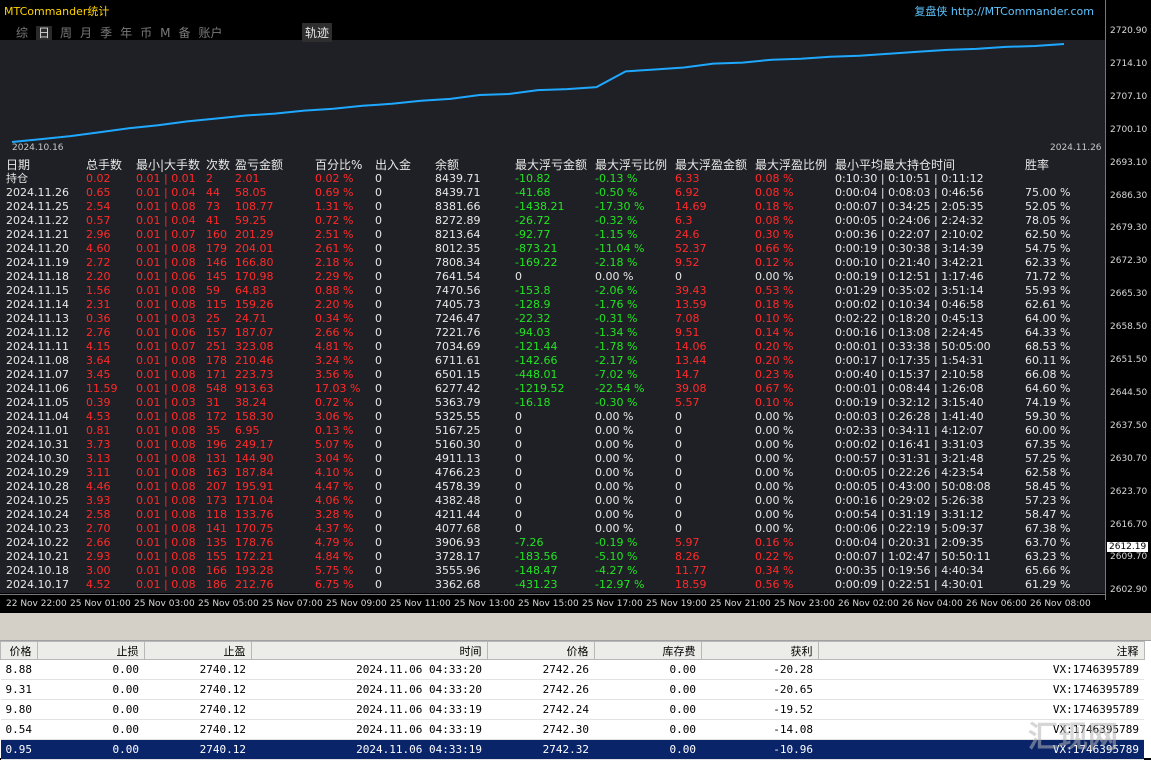 The height and width of the screenshot is (760, 1151). I want to click on orders-column-header: 库存费, so click(647, 650).